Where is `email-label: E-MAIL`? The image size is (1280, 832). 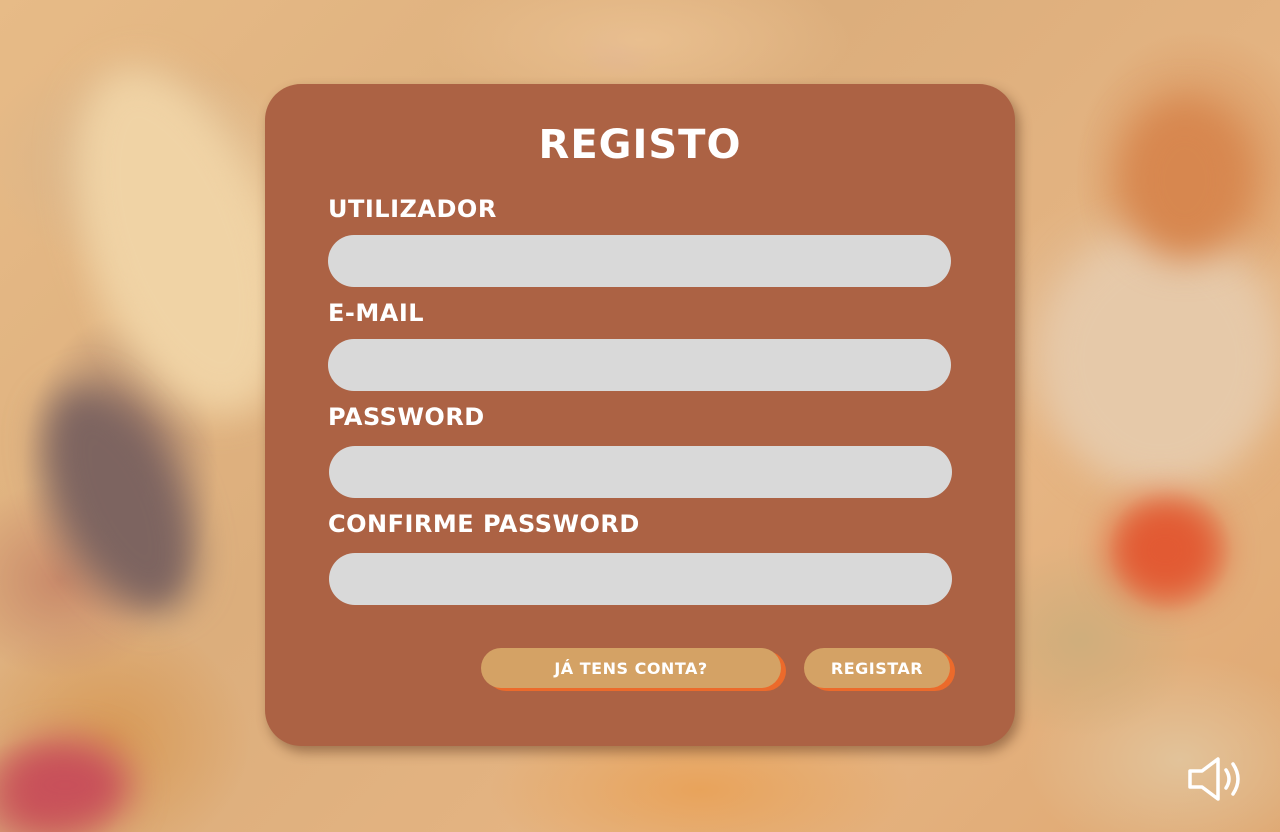
email-label: E-MAIL is located at coordinates (376, 313).